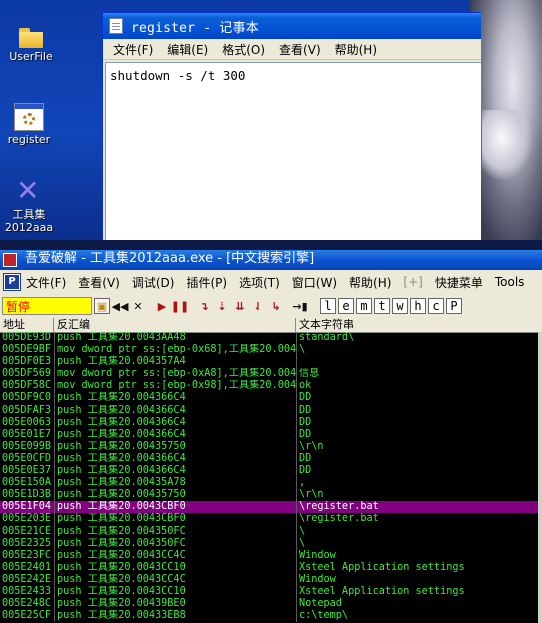 This screenshot has width=542, height=623. What do you see at coordinates (12, 282) in the screenshot?
I see `p-icon: P` at bounding box center [12, 282].